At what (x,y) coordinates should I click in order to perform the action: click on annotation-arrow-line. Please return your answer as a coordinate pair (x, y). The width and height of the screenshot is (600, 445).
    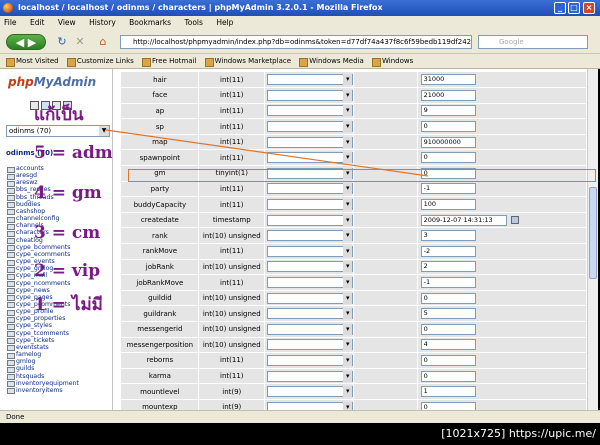
    Looking at the image, I should click on (267, 153).